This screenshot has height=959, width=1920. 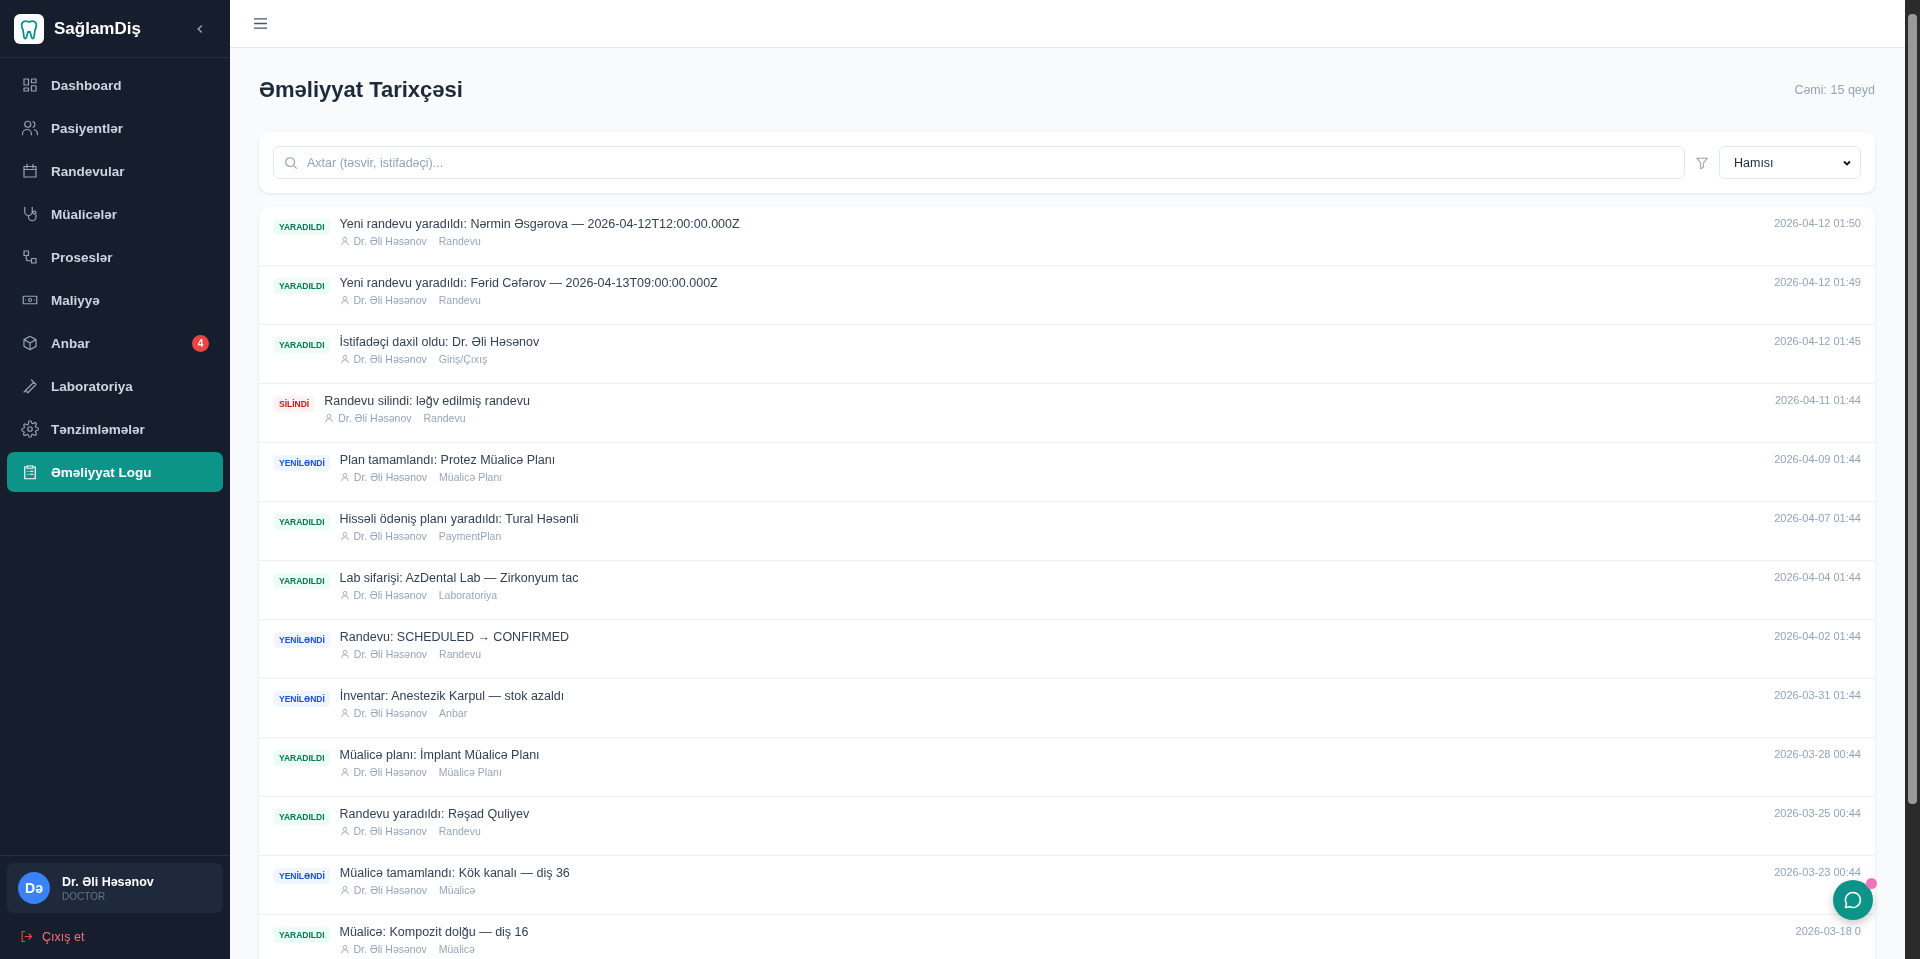 I want to click on menu-icon, so click(x=260, y=23).